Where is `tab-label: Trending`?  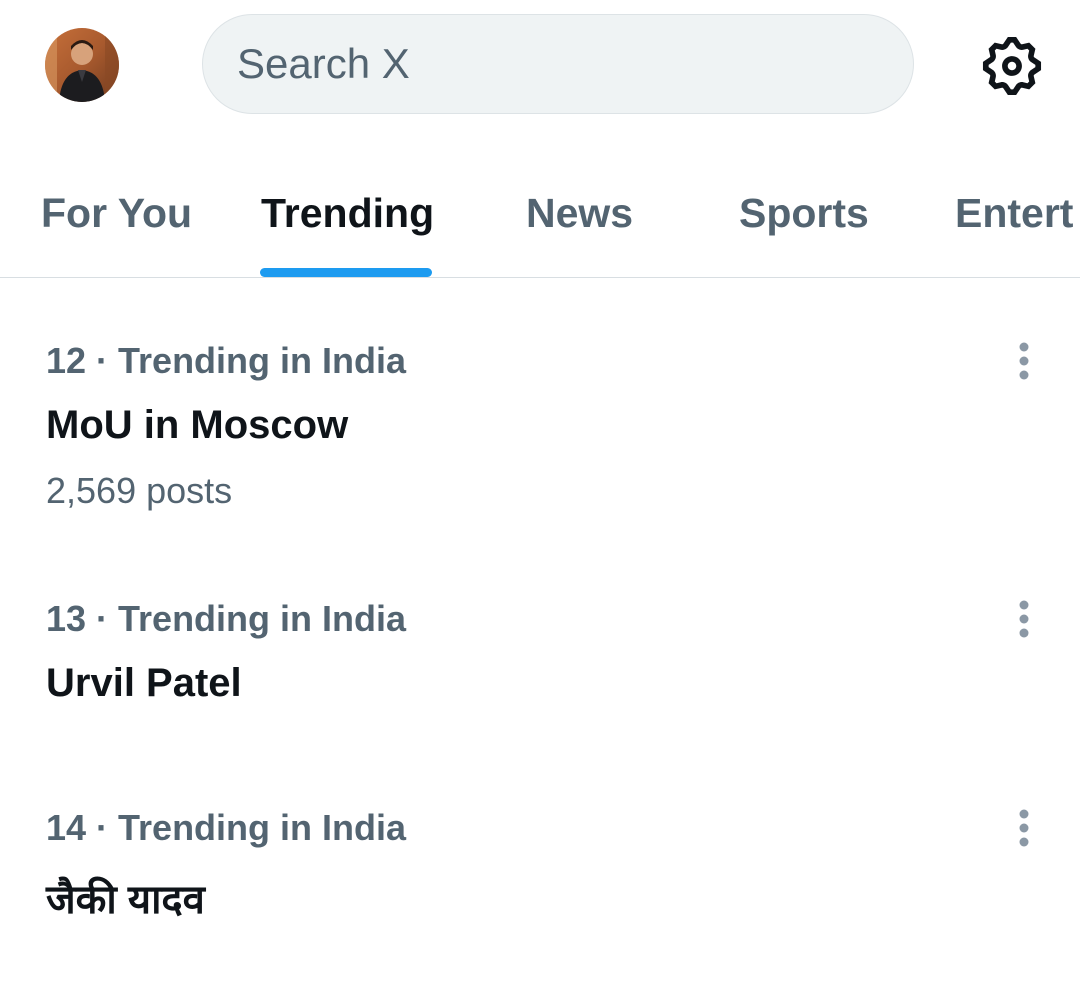
tab-label: Trending is located at coordinates (348, 213).